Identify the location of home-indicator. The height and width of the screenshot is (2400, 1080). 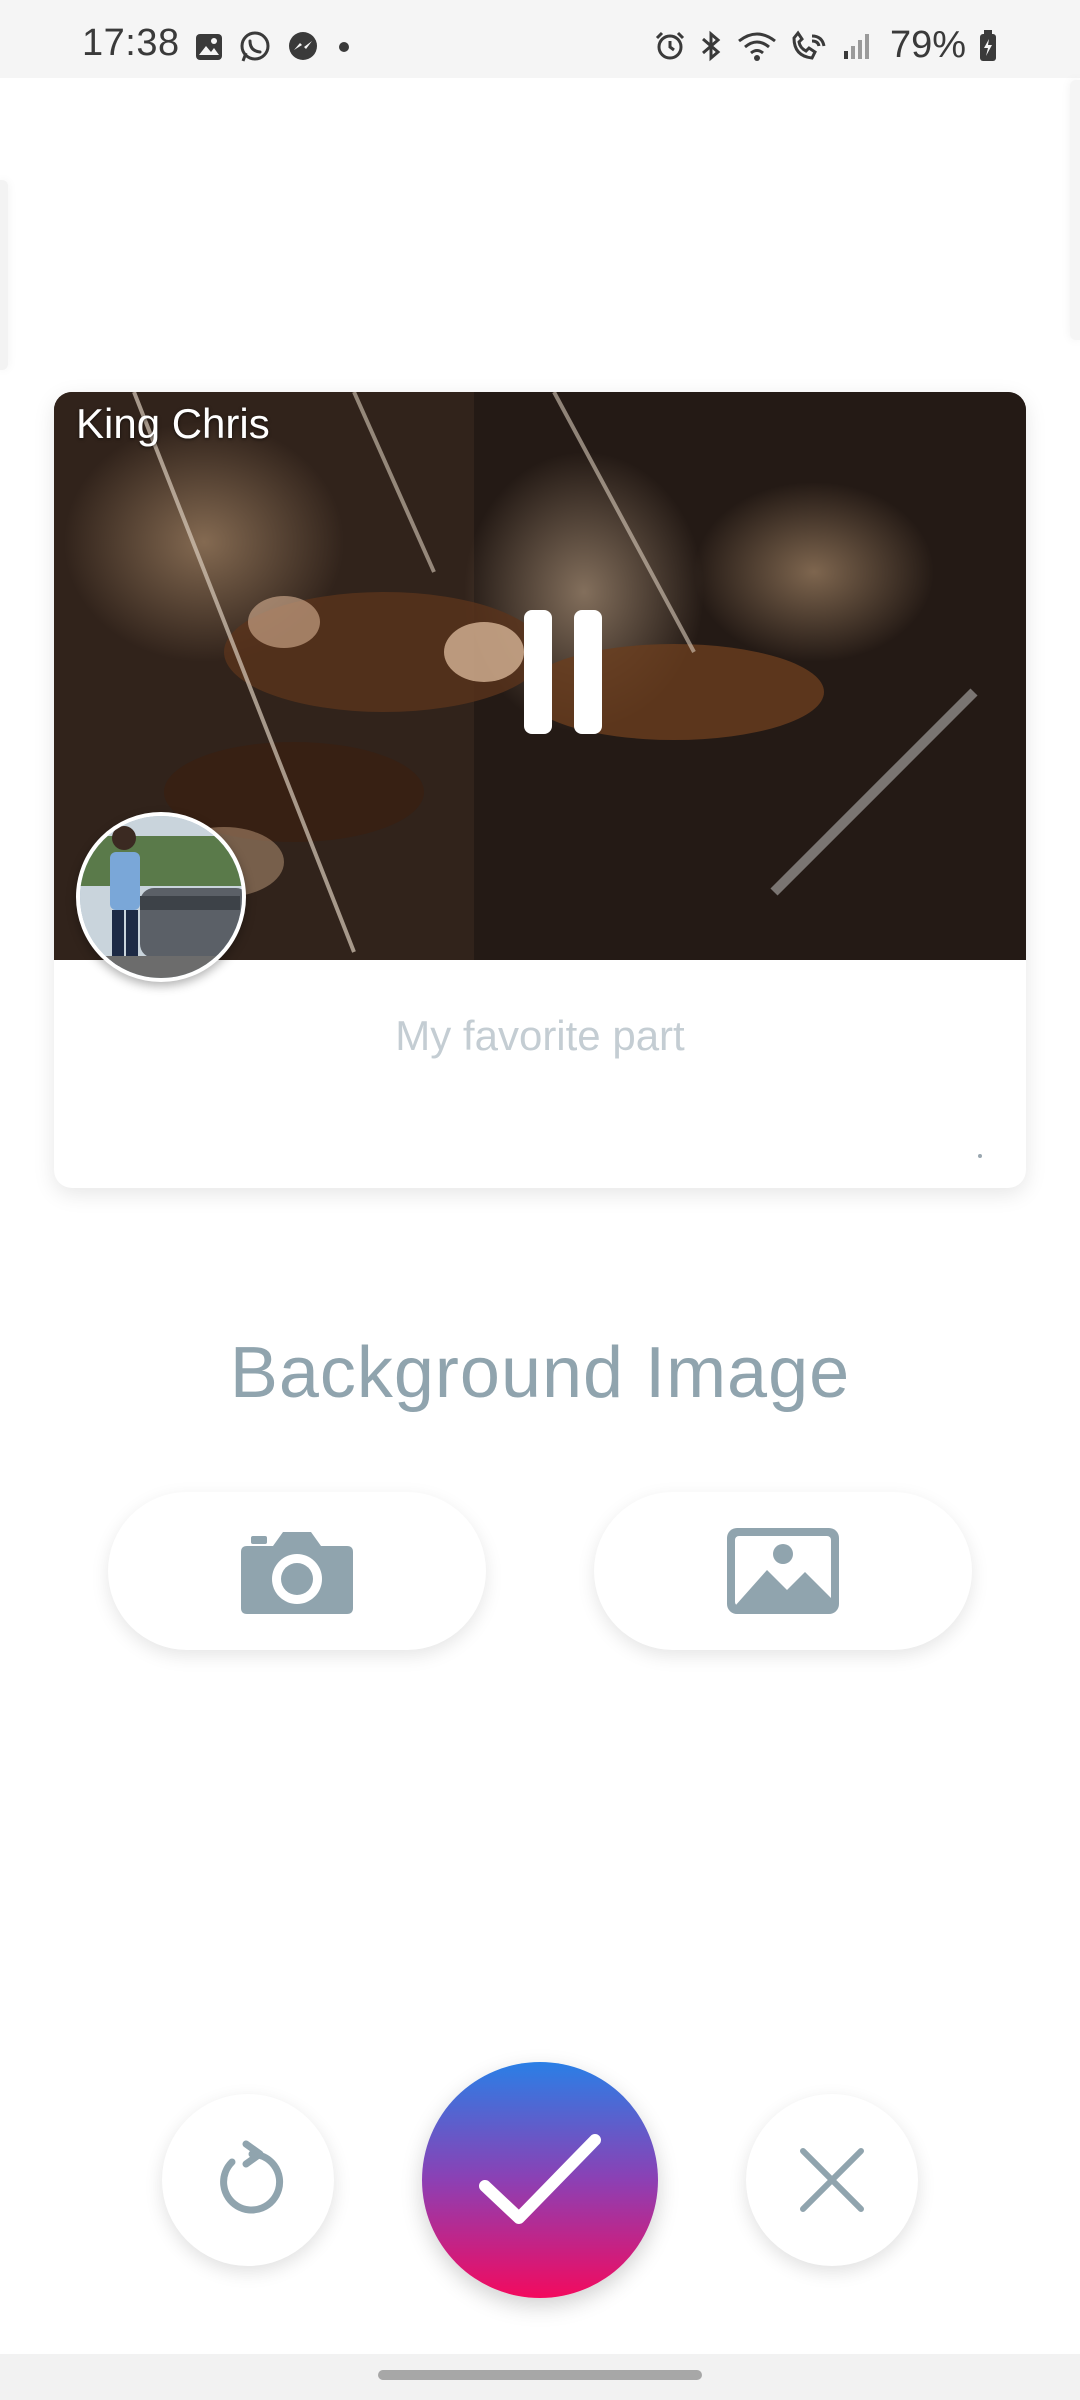
(540, 2375).